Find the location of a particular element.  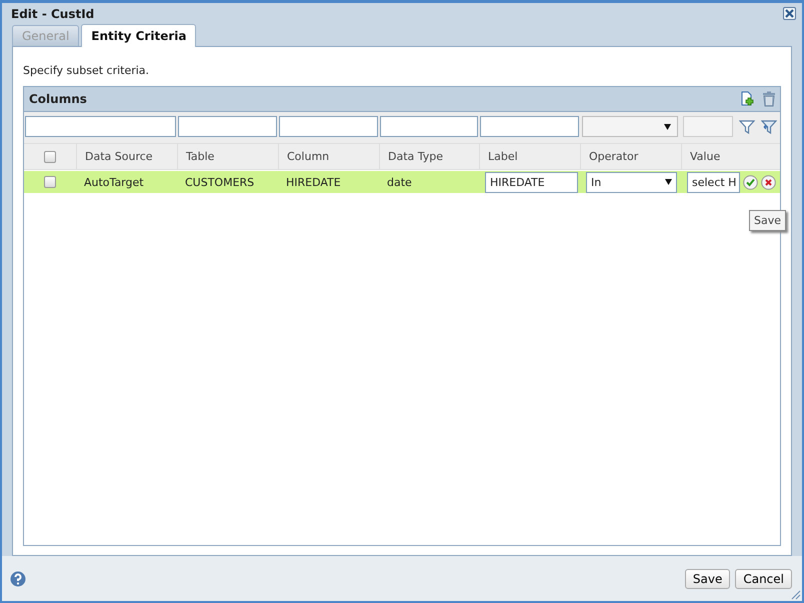

clear-filter-icon is located at coordinates (769, 126).